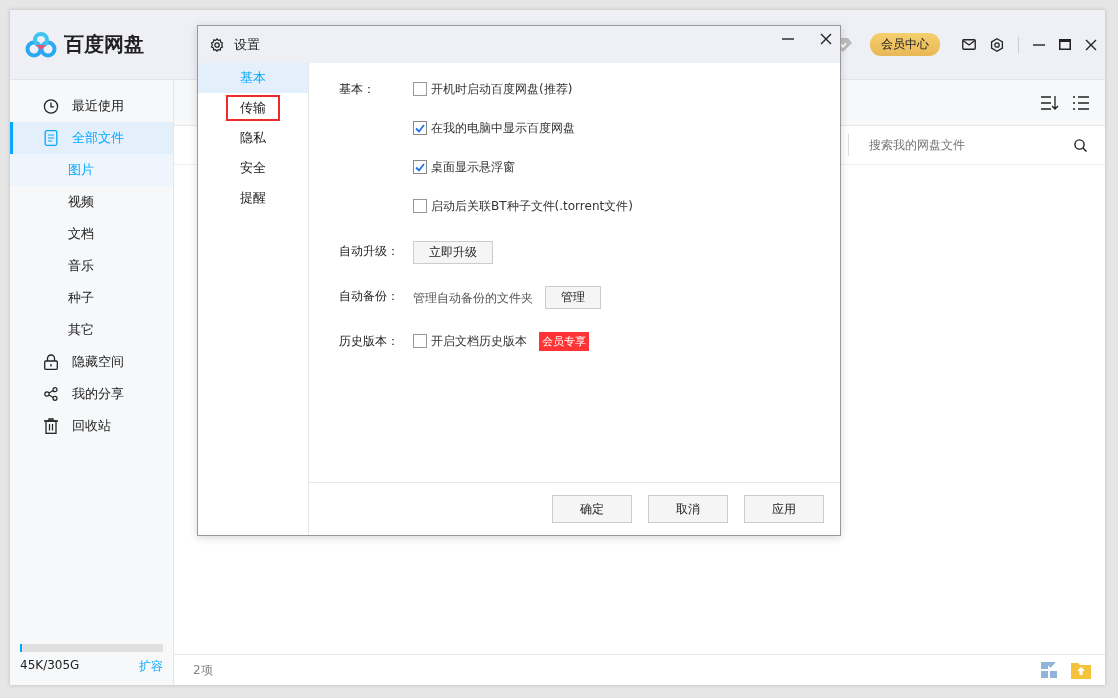 This screenshot has width=1118, height=698. What do you see at coordinates (494, 128) in the screenshot?
I see `checkbox-option: 在我的电脑中显示百度网盘` at bounding box center [494, 128].